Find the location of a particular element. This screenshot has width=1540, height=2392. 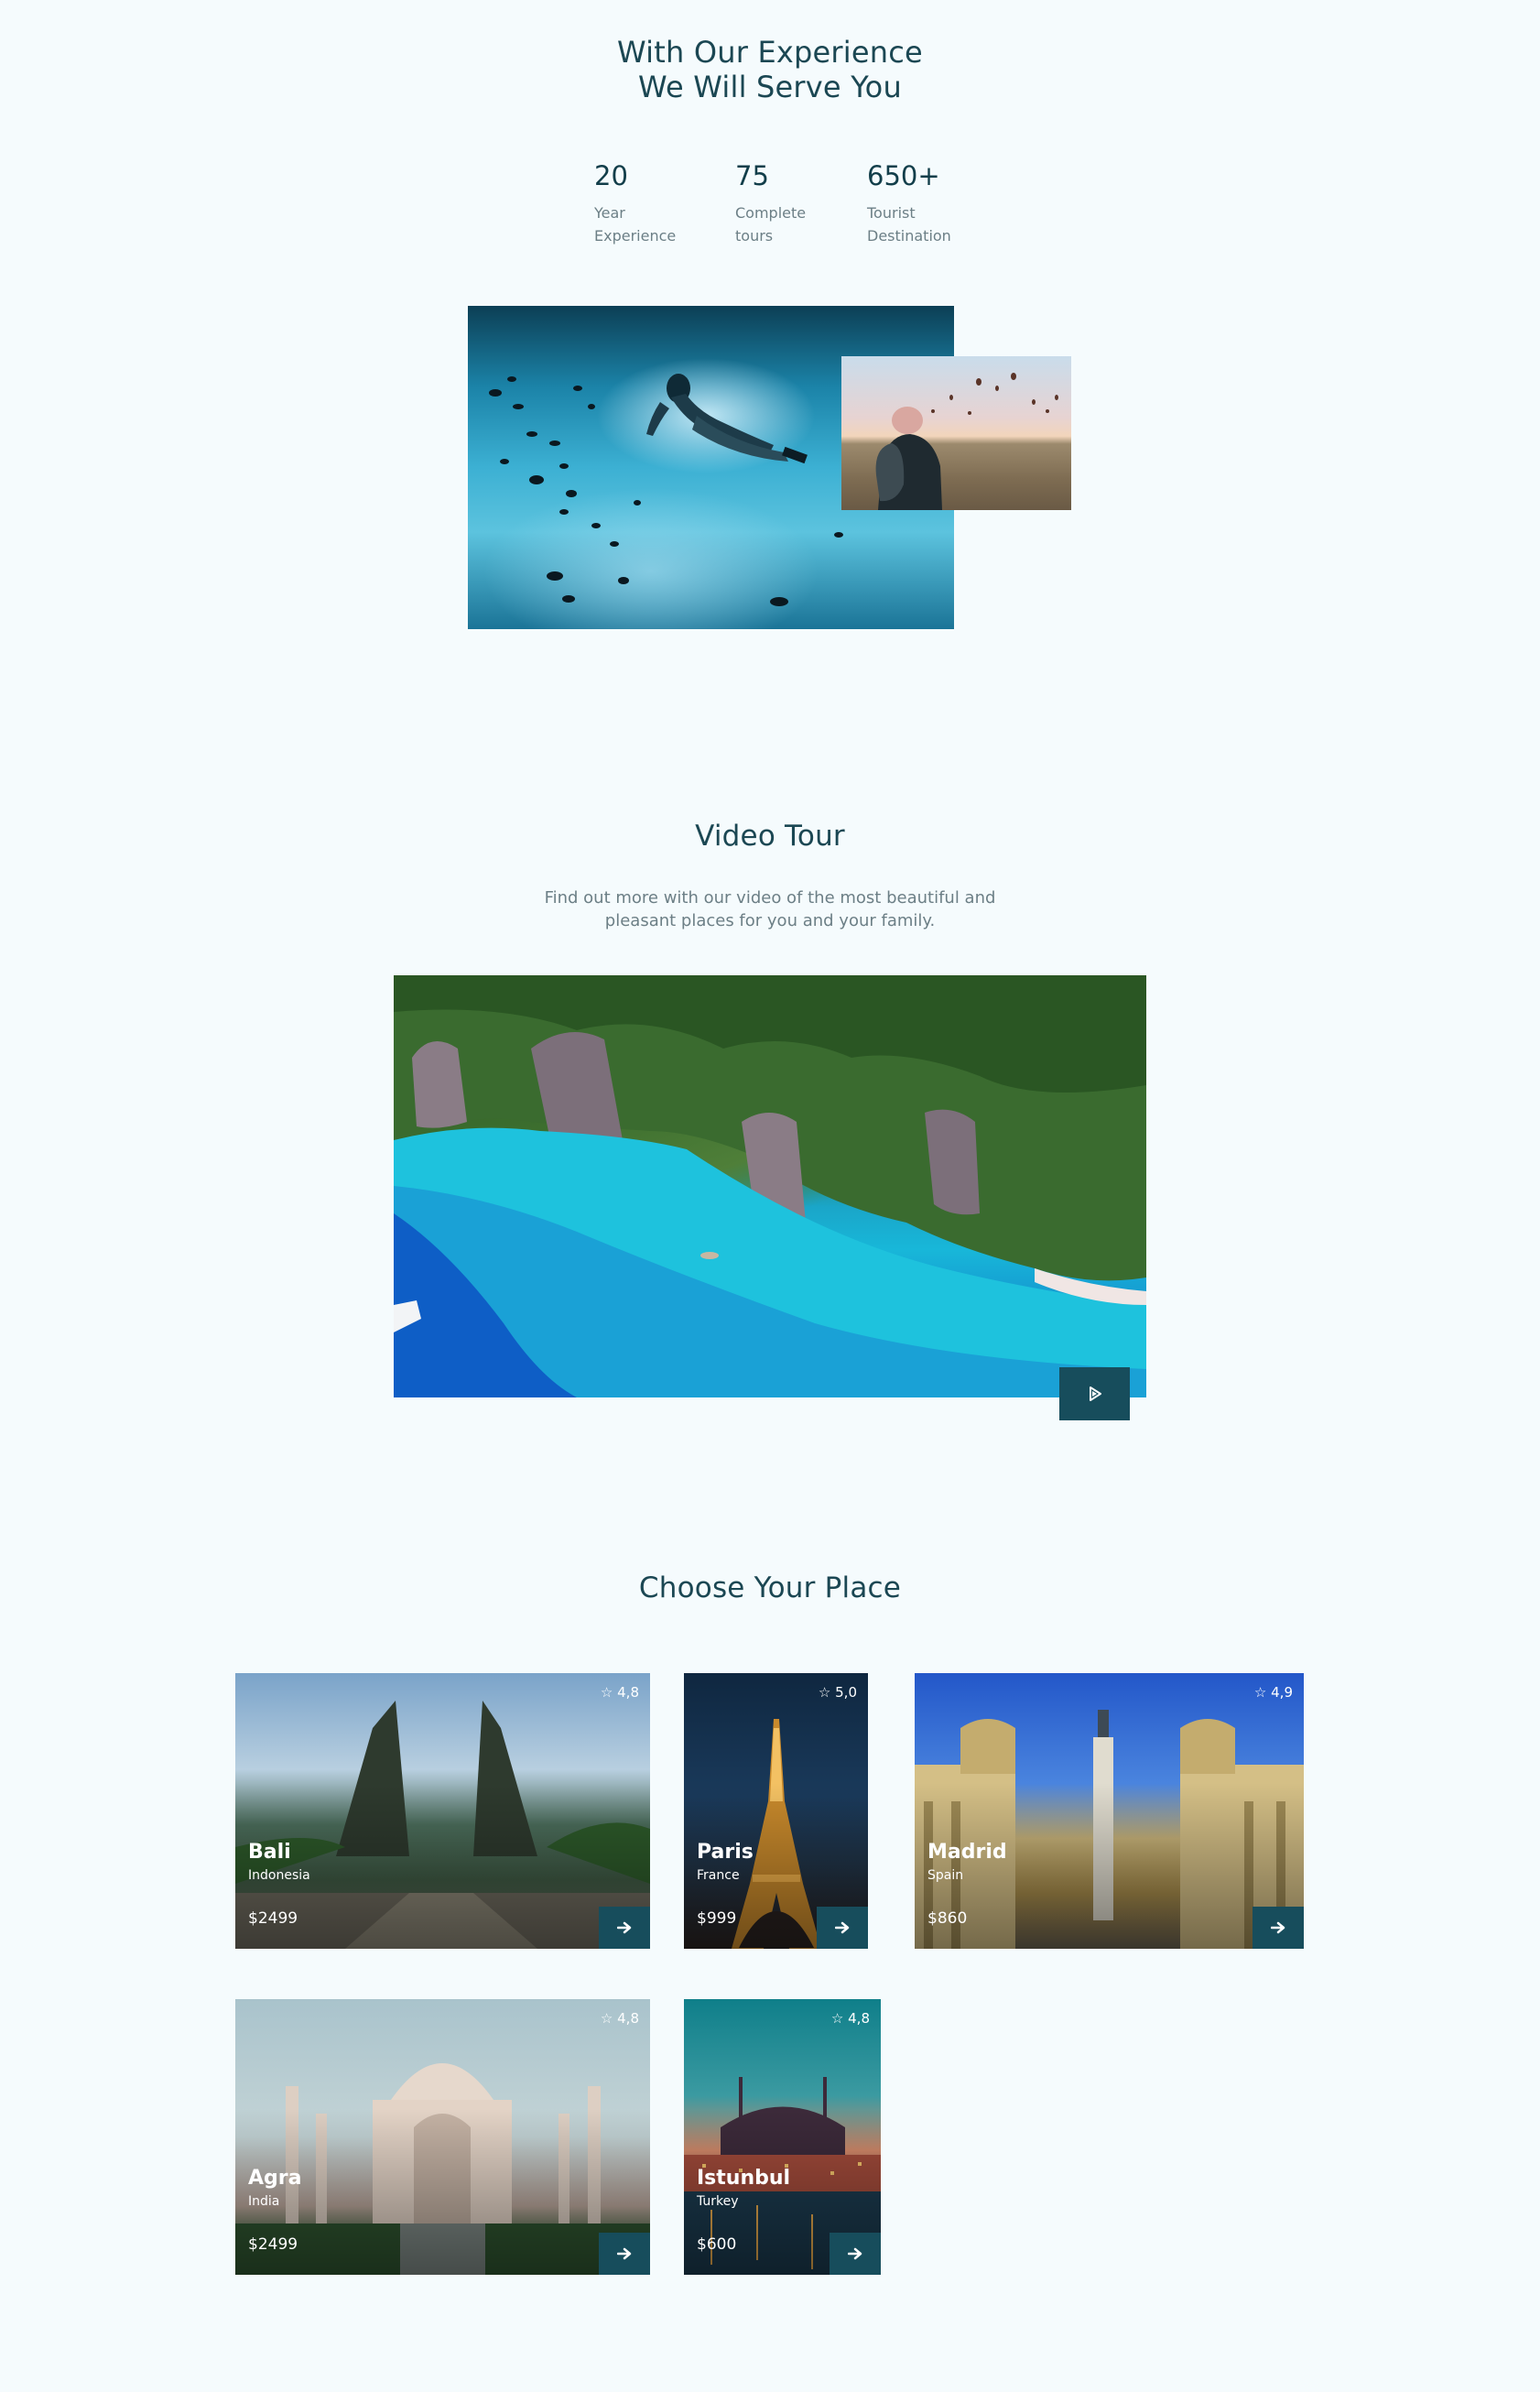

experience-title-line2: We Will Serve You is located at coordinates (770, 87).